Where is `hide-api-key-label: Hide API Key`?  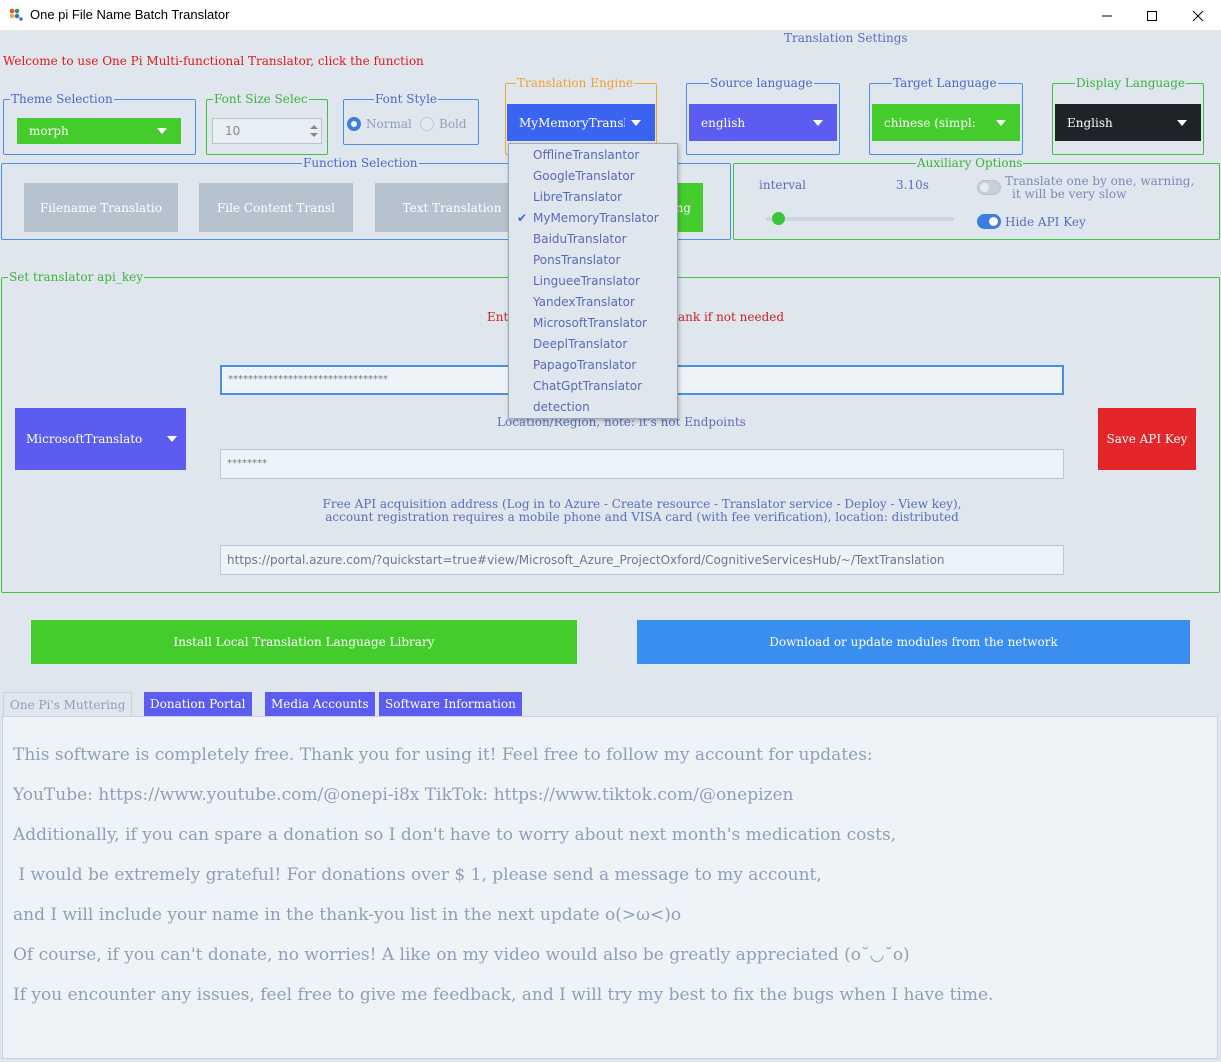 hide-api-key-label: Hide API Key is located at coordinates (1045, 222).